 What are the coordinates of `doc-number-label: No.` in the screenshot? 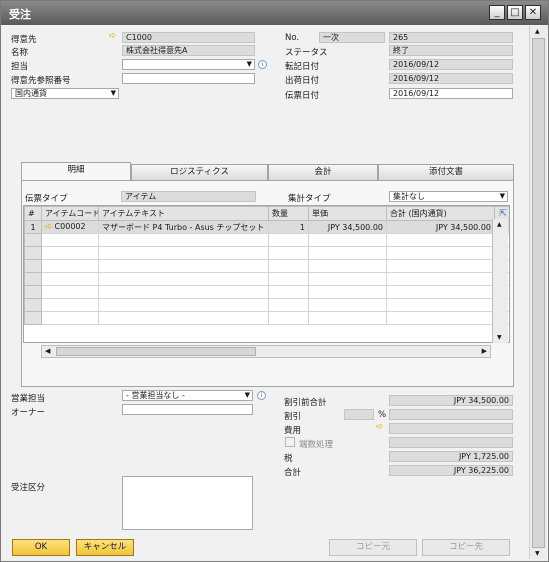 It's located at (292, 38).